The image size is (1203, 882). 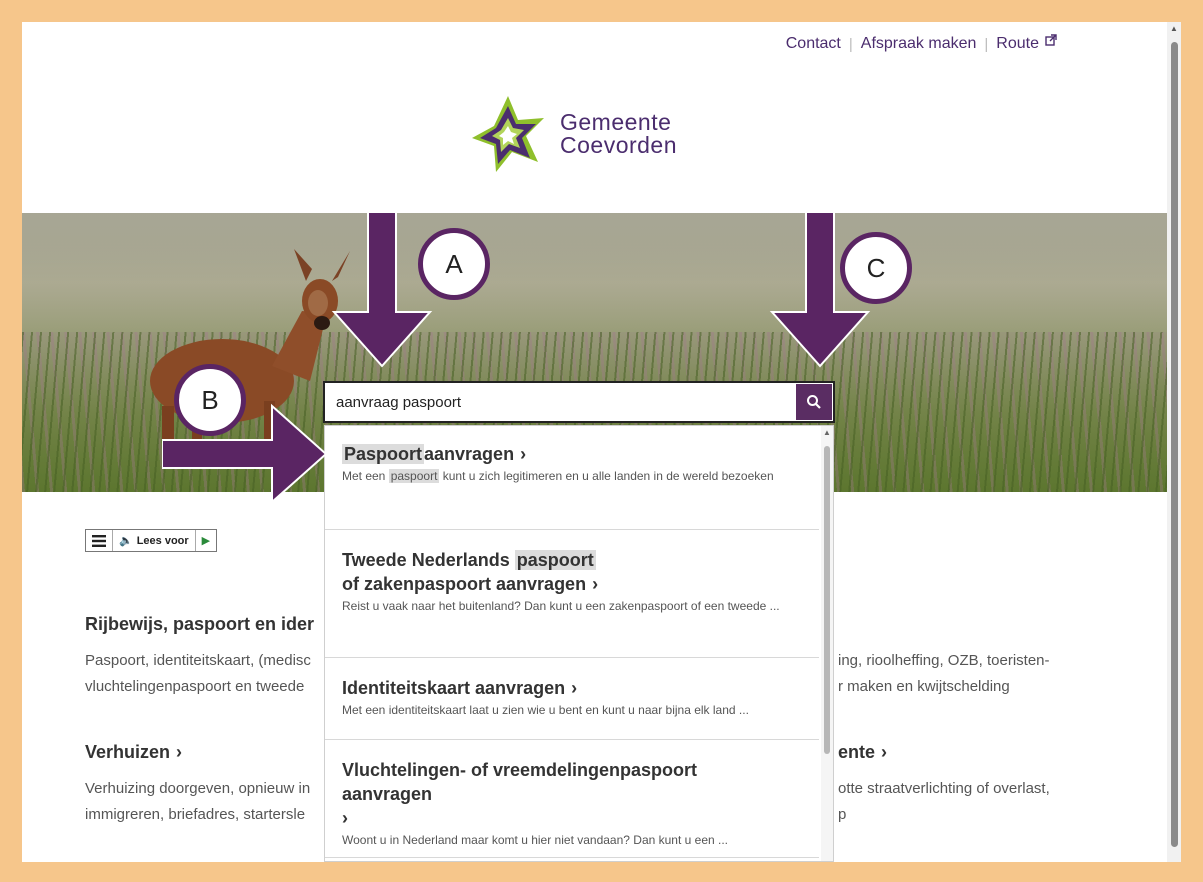 What do you see at coordinates (126, 541) in the screenshot?
I see `speaker-icon: 🔈` at bounding box center [126, 541].